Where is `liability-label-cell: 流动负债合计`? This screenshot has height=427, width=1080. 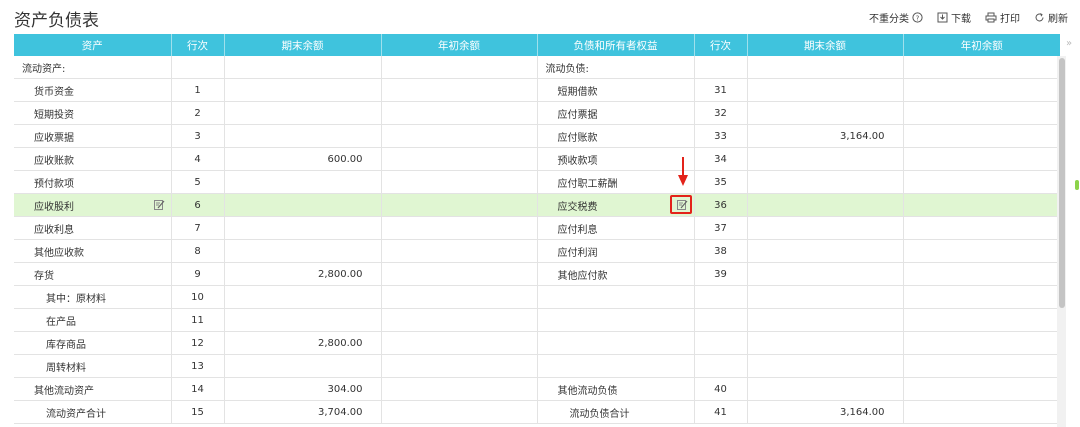 liability-label-cell: 流动负债合计 is located at coordinates (616, 412).